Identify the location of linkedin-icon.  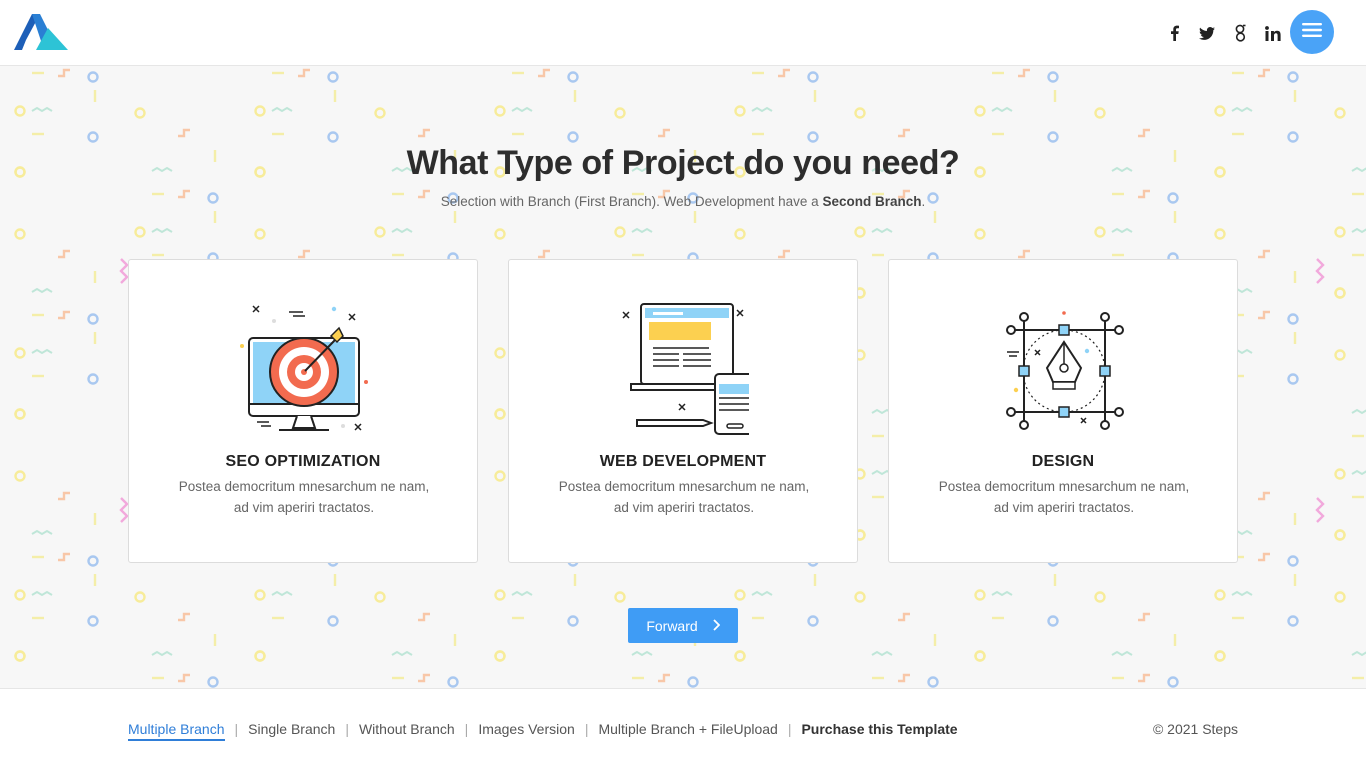
(1273, 33).